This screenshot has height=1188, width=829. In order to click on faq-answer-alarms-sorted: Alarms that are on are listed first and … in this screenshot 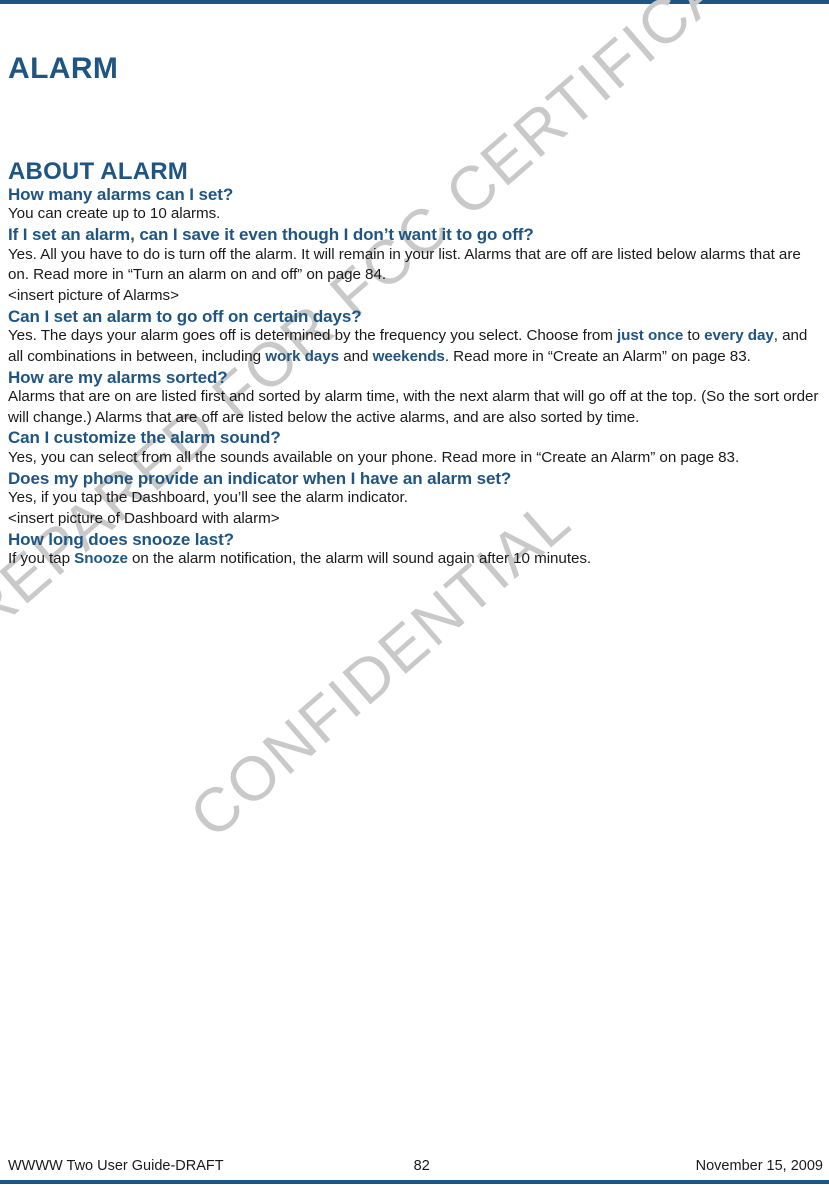, I will do `click(413, 407)`.